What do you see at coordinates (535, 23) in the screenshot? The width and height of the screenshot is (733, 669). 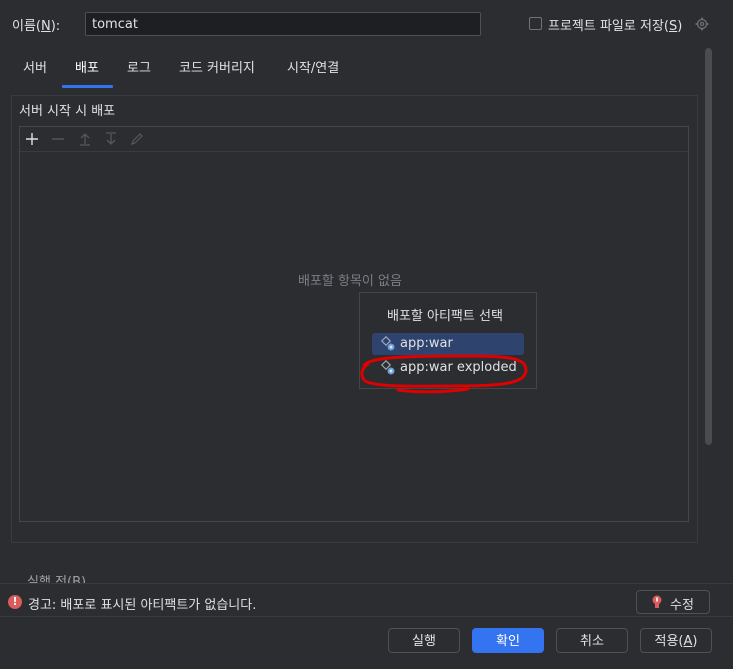 I see `save-to-project-checkbox` at bounding box center [535, 23].